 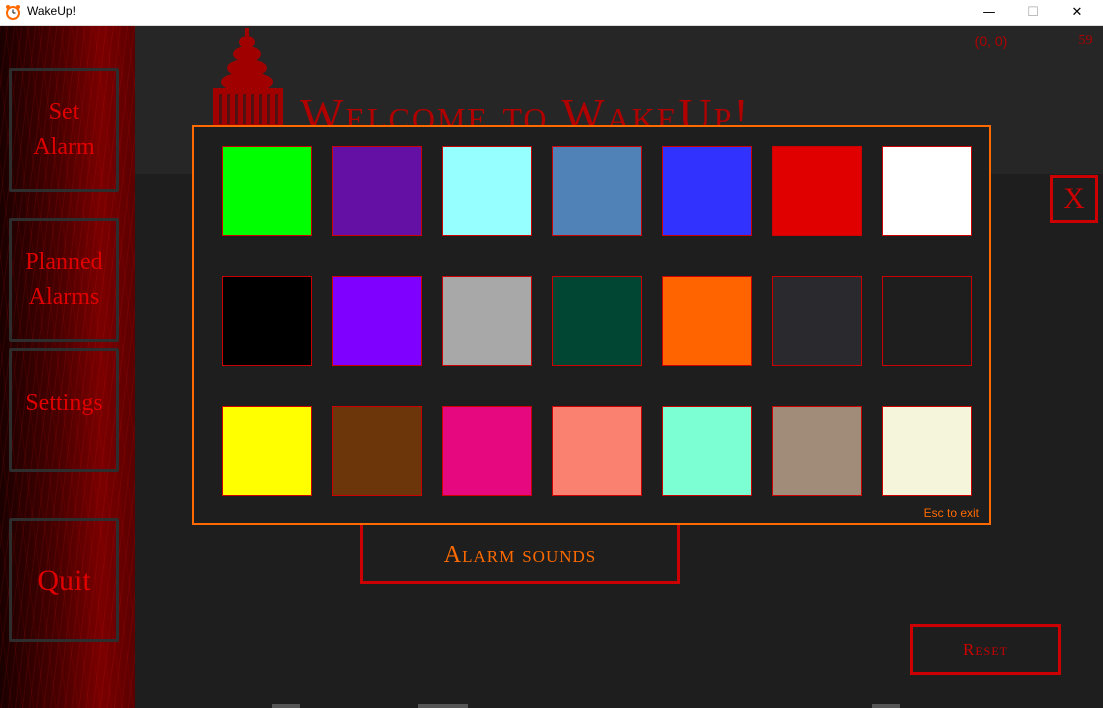 I want to click on set-alarm-label-line2: Alarm, so click(x=64, y=147).